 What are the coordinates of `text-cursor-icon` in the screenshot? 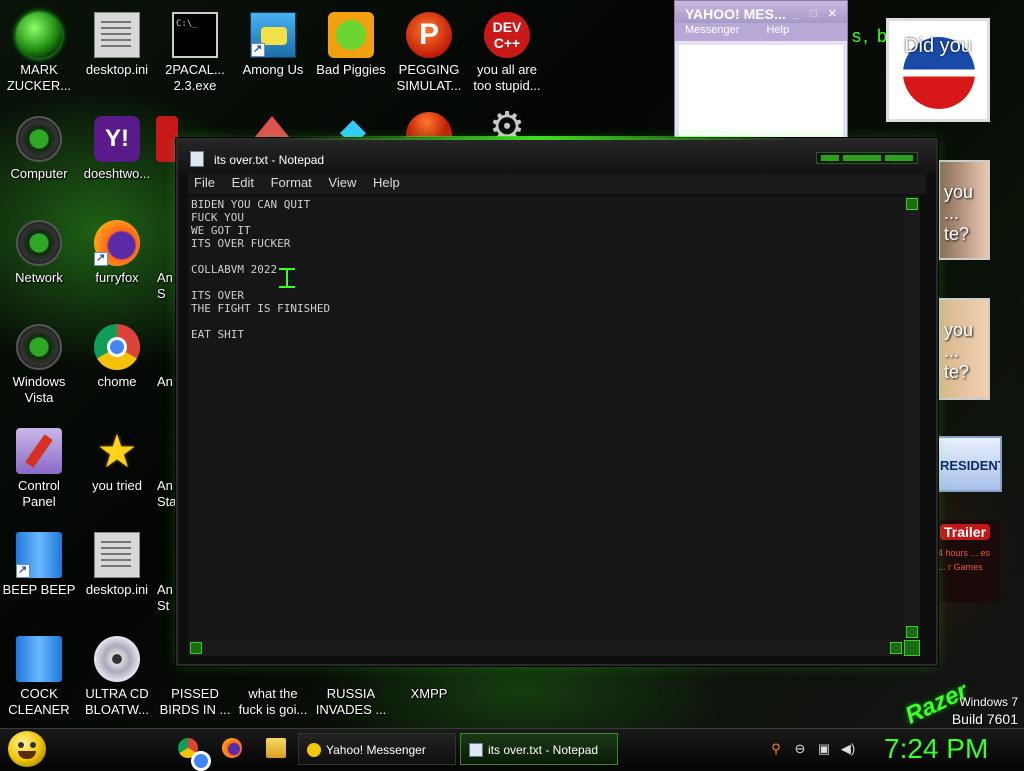 It's located at (287, 278).